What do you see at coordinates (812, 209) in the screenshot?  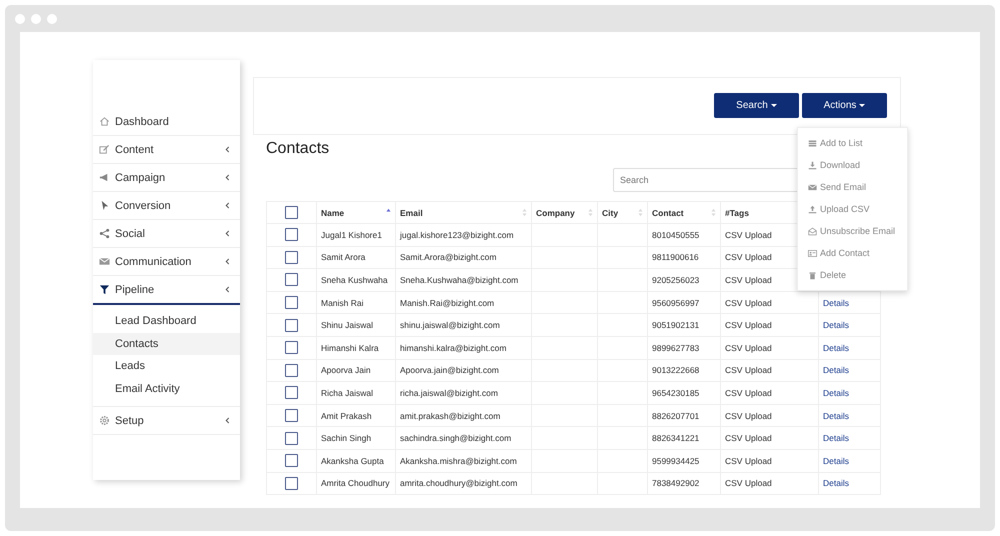 I see `upload-icon` at bounding box center [812, 209].